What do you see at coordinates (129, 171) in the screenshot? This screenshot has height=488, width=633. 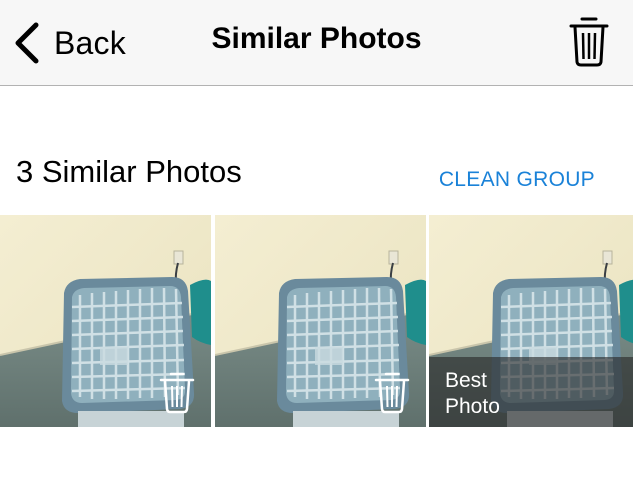 I see `group-title: 3 Similar Photos` at bounding box center [129, 171].